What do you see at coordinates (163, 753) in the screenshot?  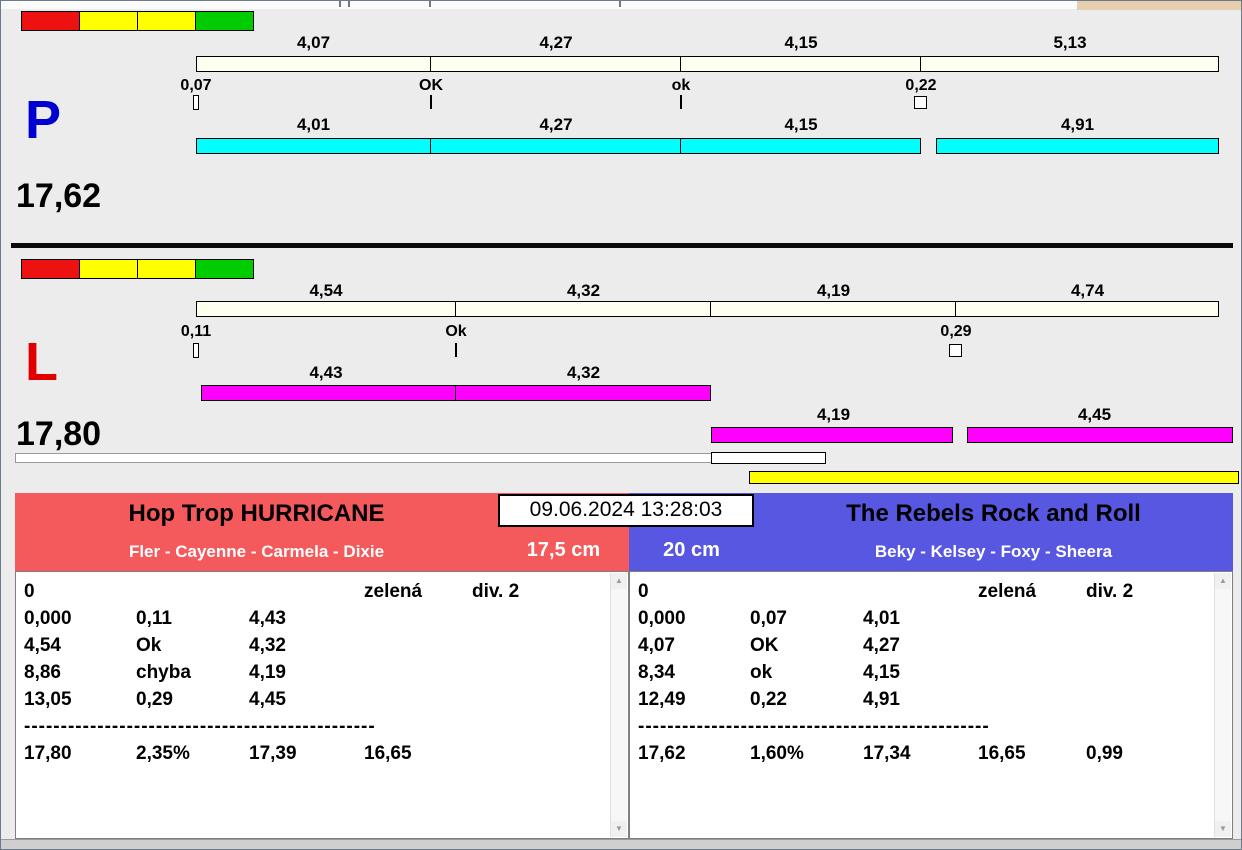 I see `table-cell: 2,35%` at bounding box center [163, 753].